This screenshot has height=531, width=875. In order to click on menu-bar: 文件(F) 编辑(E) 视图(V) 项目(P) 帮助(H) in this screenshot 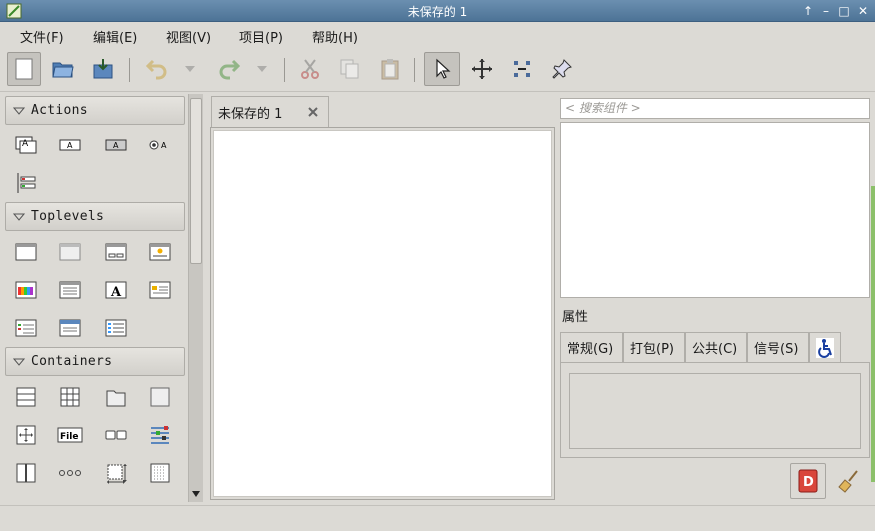, I will do `click(437, 35)`.